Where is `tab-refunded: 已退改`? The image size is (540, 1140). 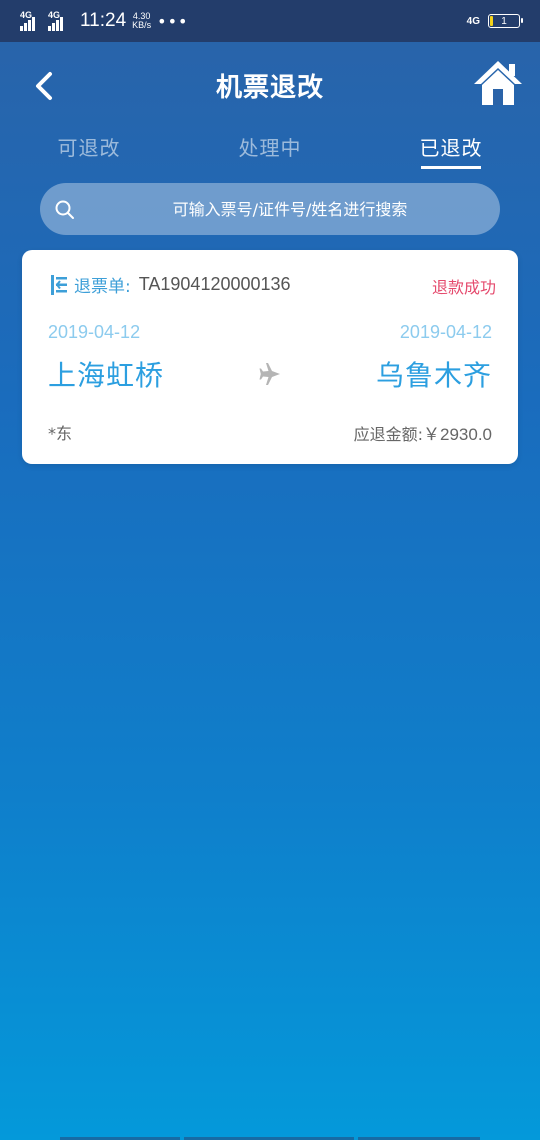 tab-refunded: 已退改 is located at coordinates (451, 146).